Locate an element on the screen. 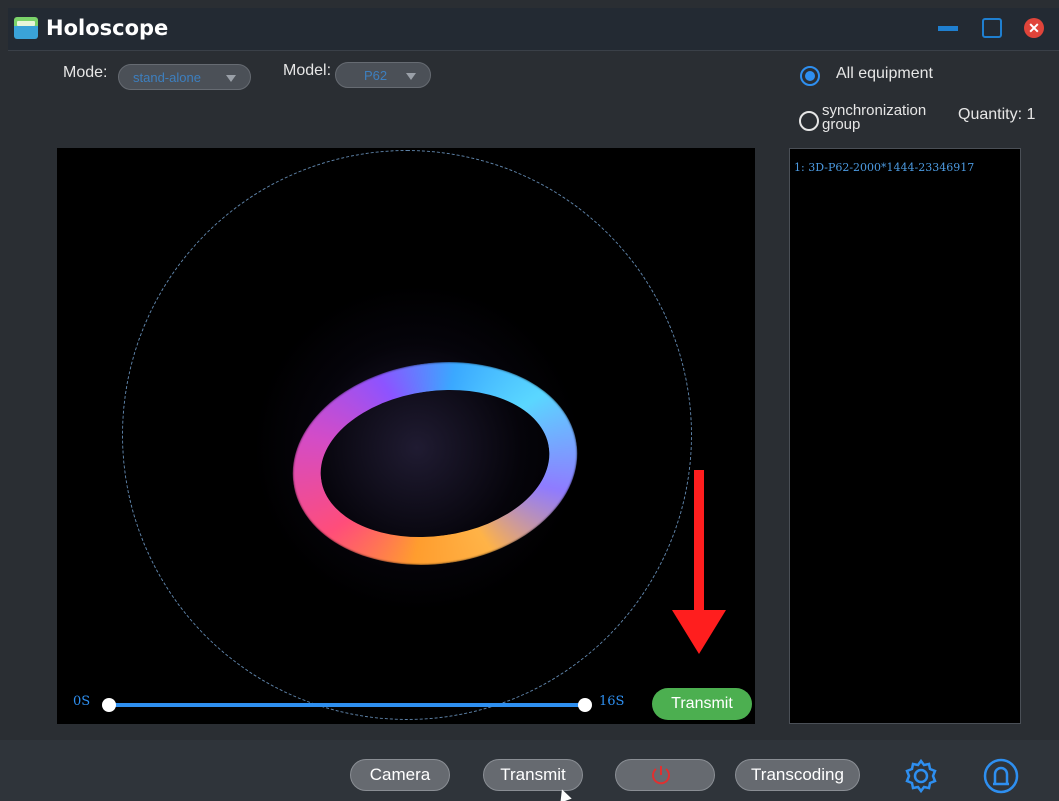 The image size is (1059, 801). power-icon is located at coordinates (661, 775).